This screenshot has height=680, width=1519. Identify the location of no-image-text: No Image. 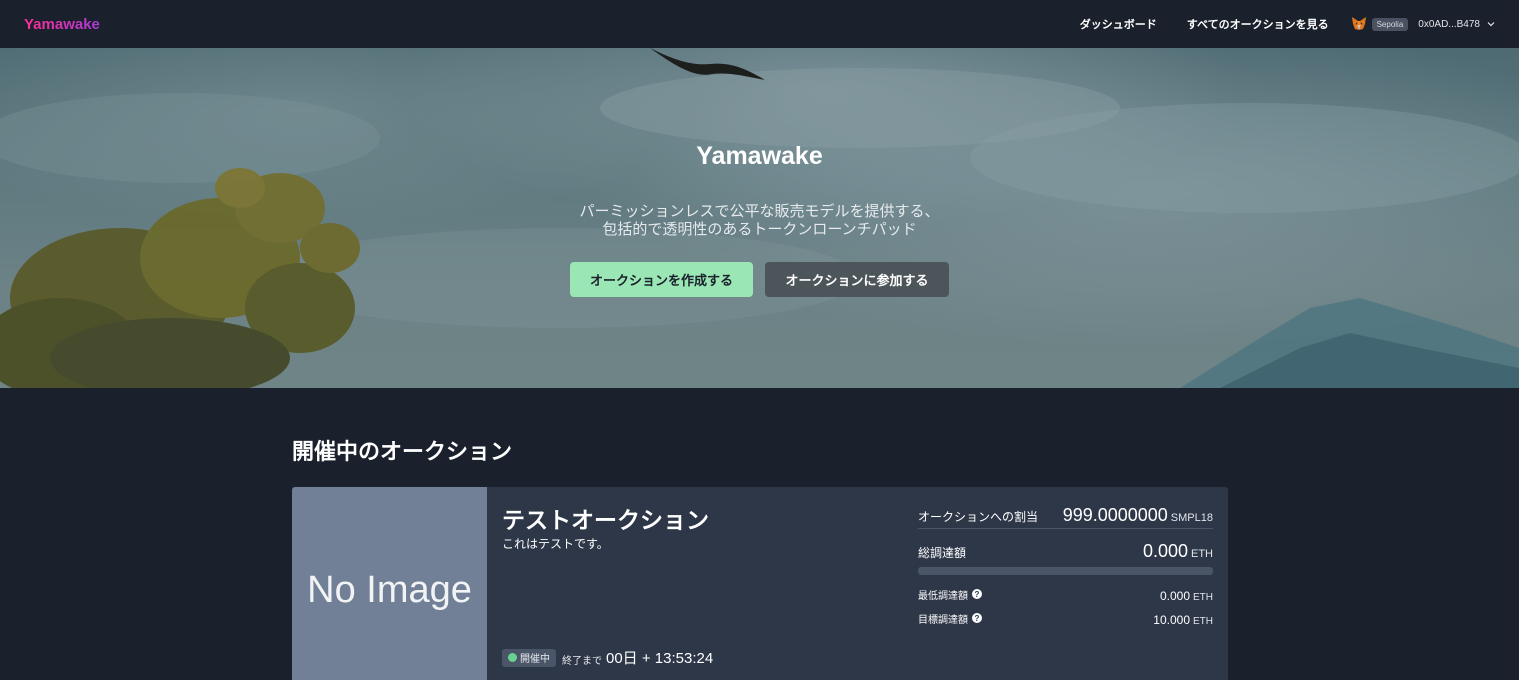
(389, 589).